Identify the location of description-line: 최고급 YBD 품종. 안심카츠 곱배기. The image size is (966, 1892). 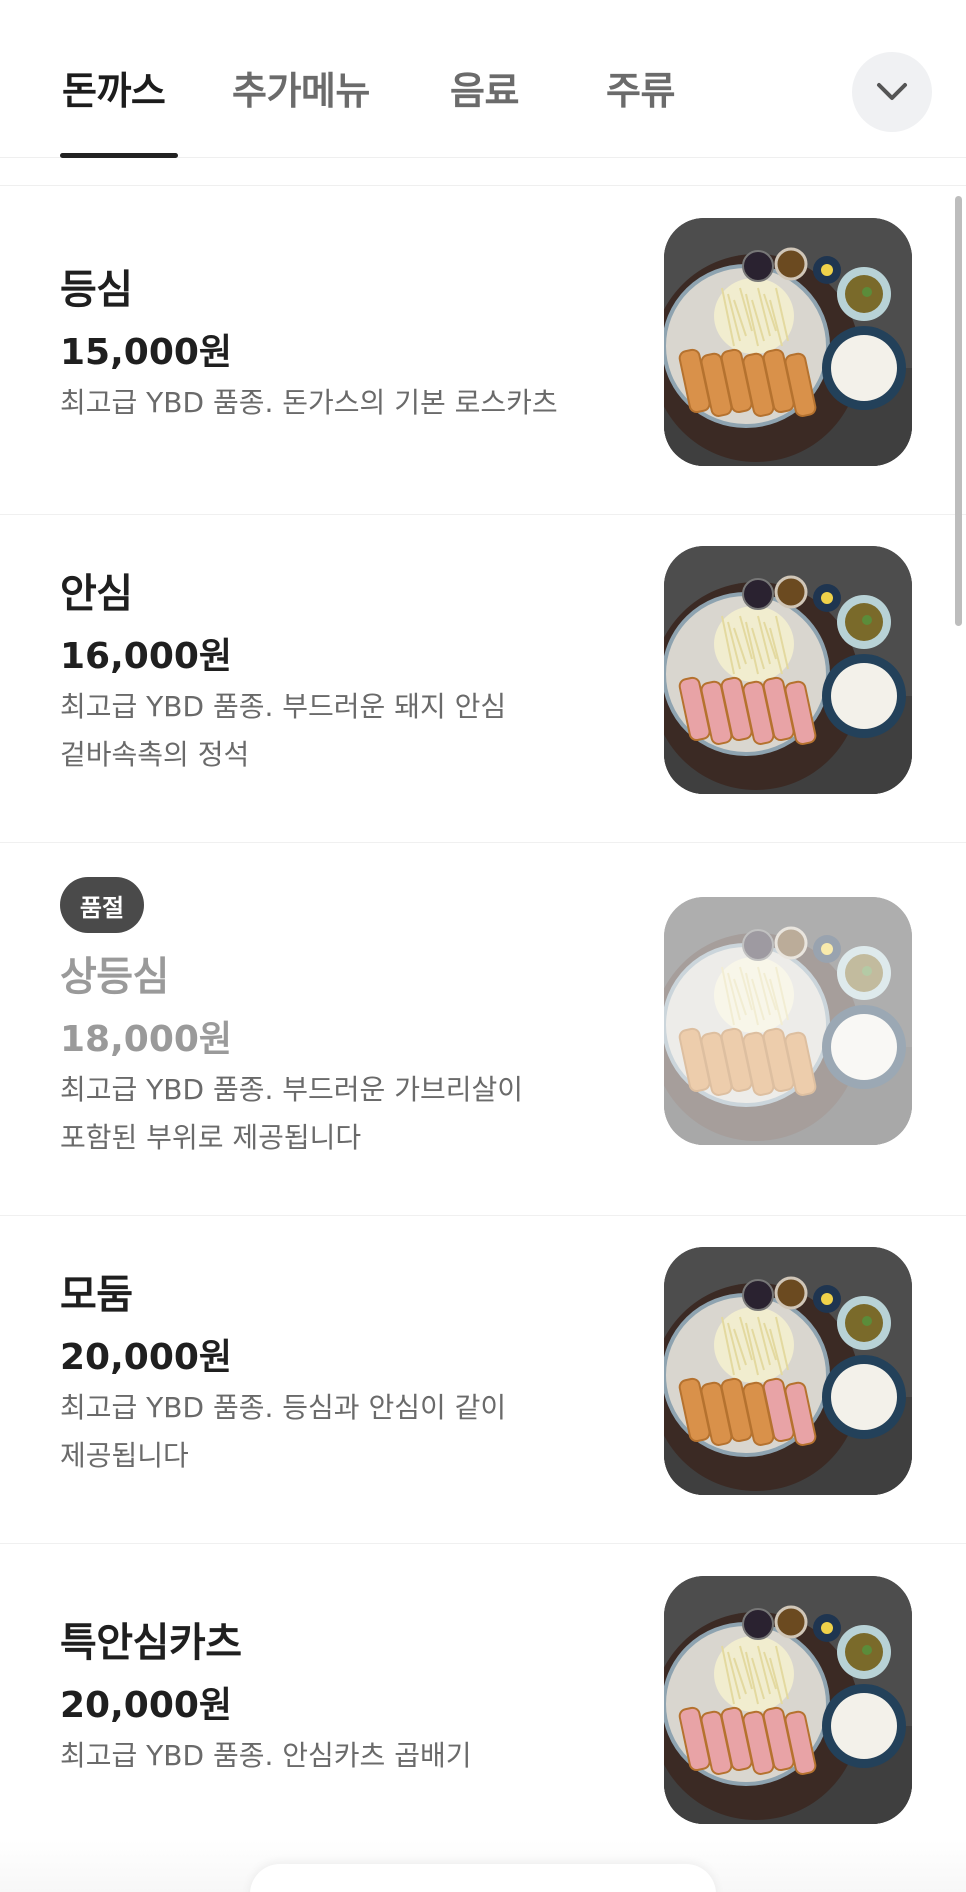
(266, 1755).